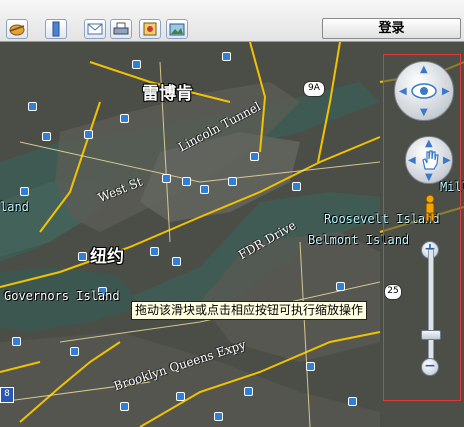  I want to click on map-label-newyork: 纽约, so click(107, 257).